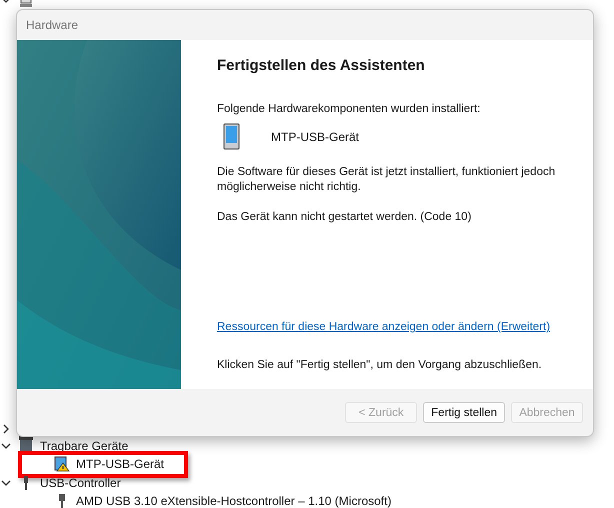  Describe the element at coordinates (344, 217) in the screenshot. I see `error-text: Das Gerät kann nicht gestartet werden. (Code 10)` at that location.